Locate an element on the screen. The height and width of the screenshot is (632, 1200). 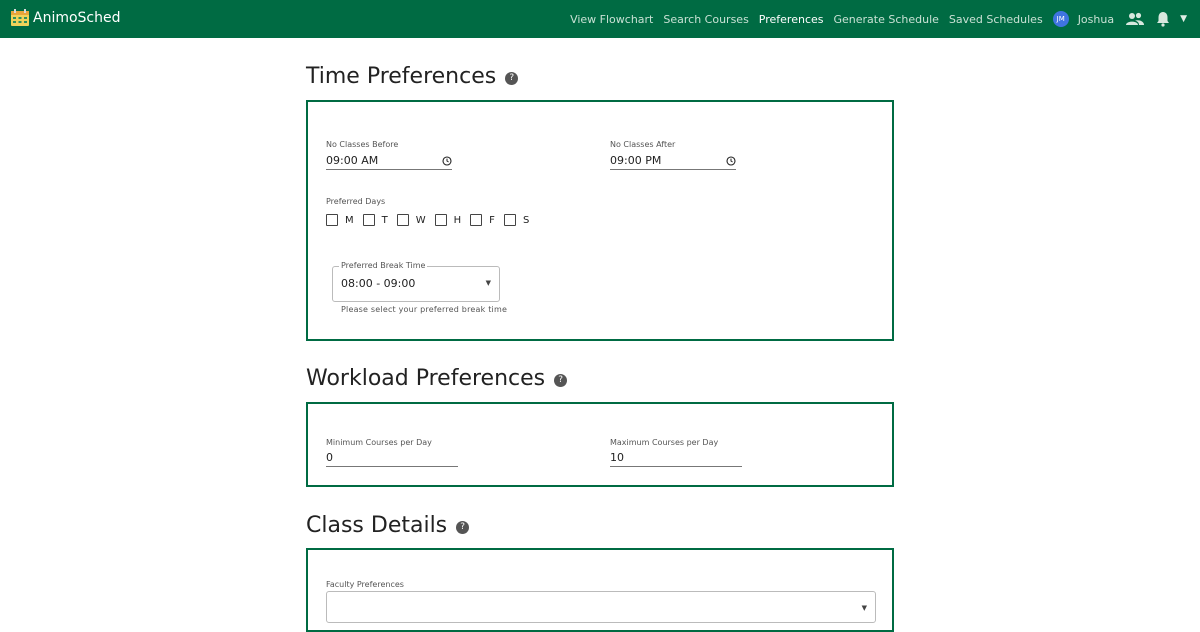
day-label: M is located at coordinates (349, 220).